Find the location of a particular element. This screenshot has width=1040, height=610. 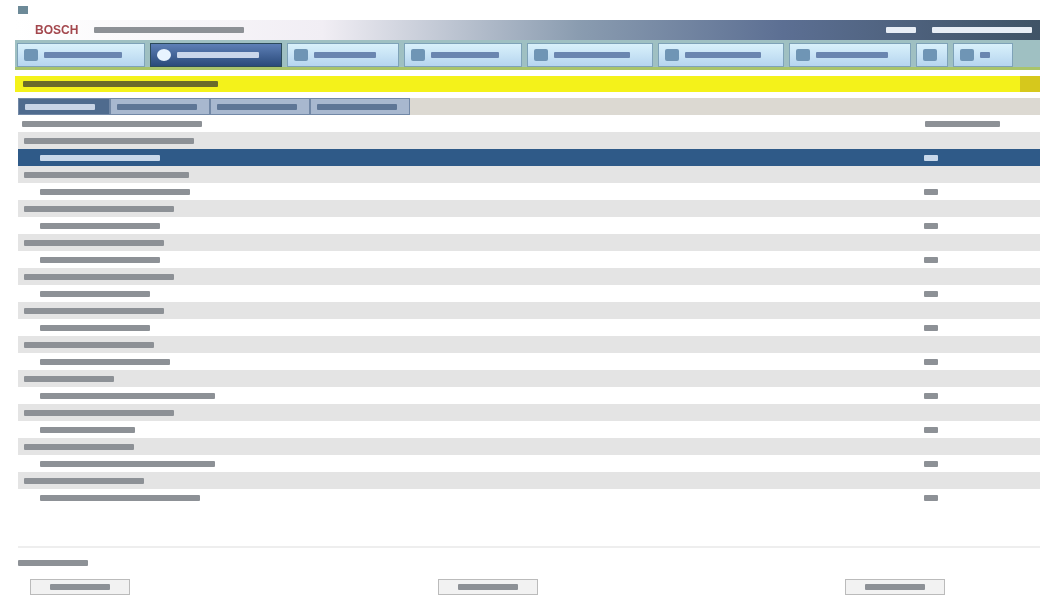

toolbar-tab is located at coordinates (216, 55).